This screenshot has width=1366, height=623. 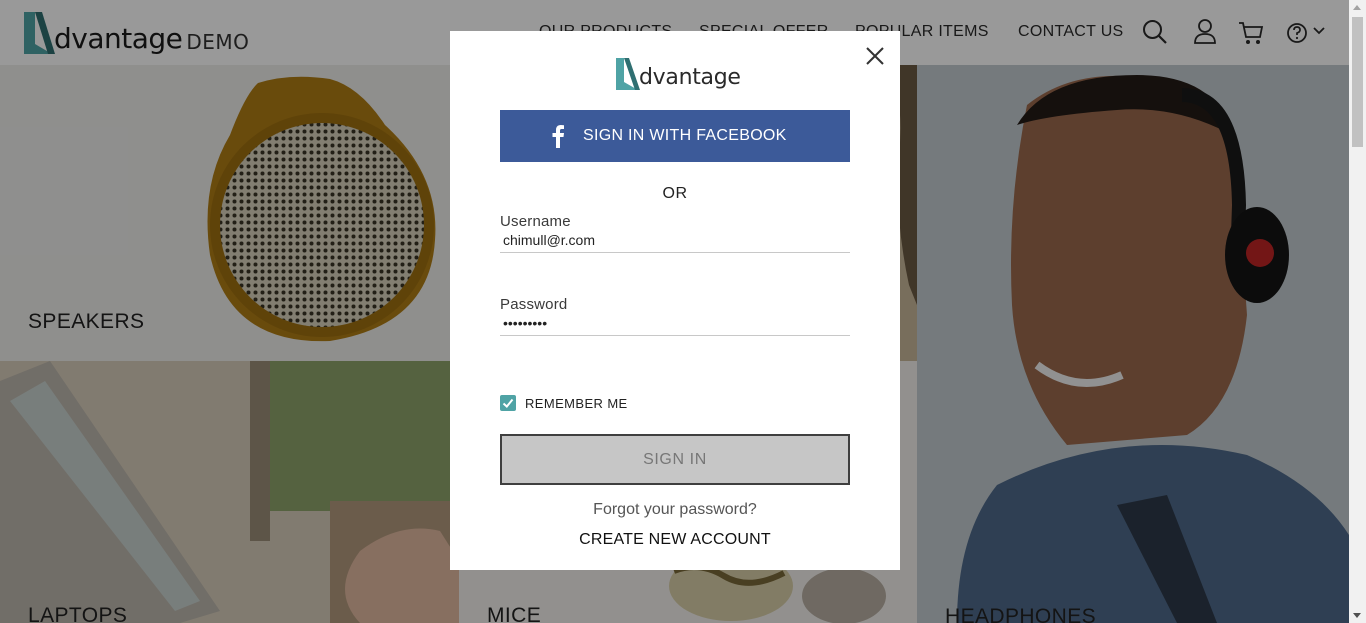 I want to click on username-field: Username, so click(x=675, y=233).